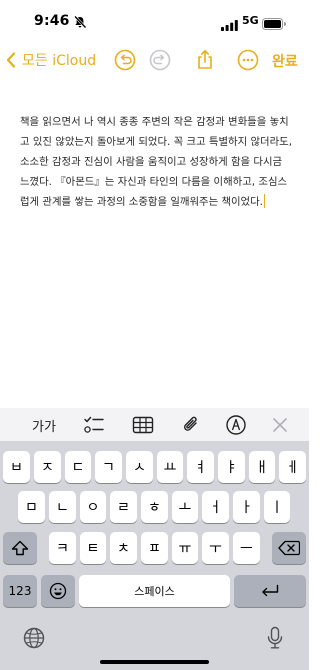  I want to click on key-row1-4: ㄱ, so click(108, 467).